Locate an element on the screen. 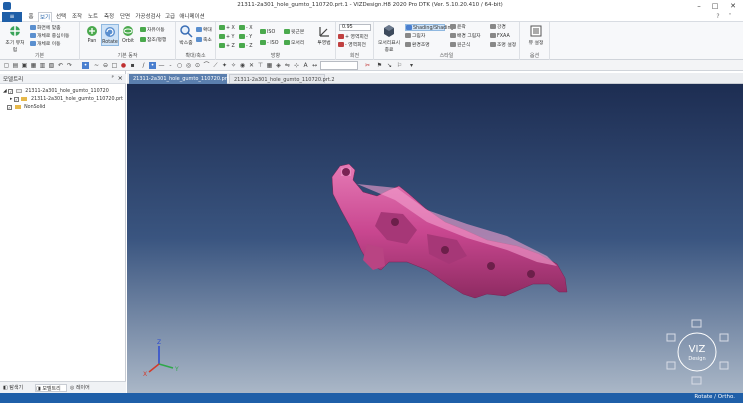 This screenshot has width=743, height=403. reset-view-button: 초기 뷰처럼 is located at coordinates (15, 38).